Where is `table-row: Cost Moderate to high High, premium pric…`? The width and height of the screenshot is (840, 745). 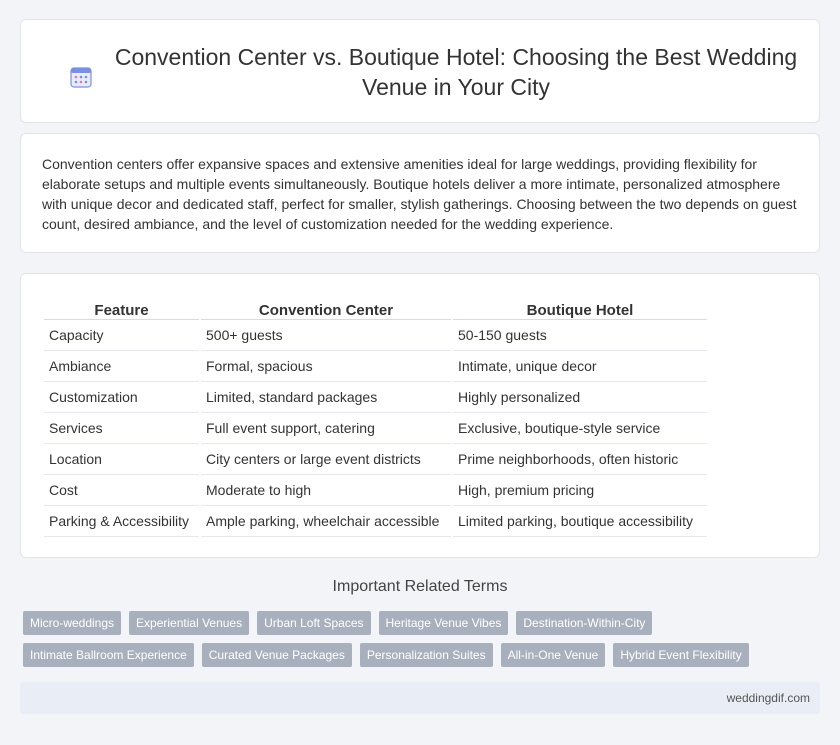
table-row: Cost Moderate to high High, premium pric… is located at coordinates (375, 490).